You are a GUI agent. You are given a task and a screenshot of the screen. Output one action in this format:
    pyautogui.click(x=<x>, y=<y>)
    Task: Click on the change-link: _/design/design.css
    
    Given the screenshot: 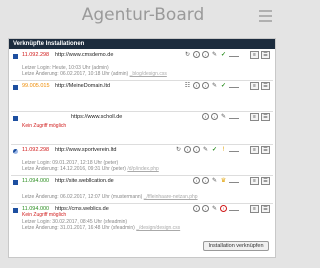 What is the action you would take?
    pyautogui.click(x=158, y=228)
    